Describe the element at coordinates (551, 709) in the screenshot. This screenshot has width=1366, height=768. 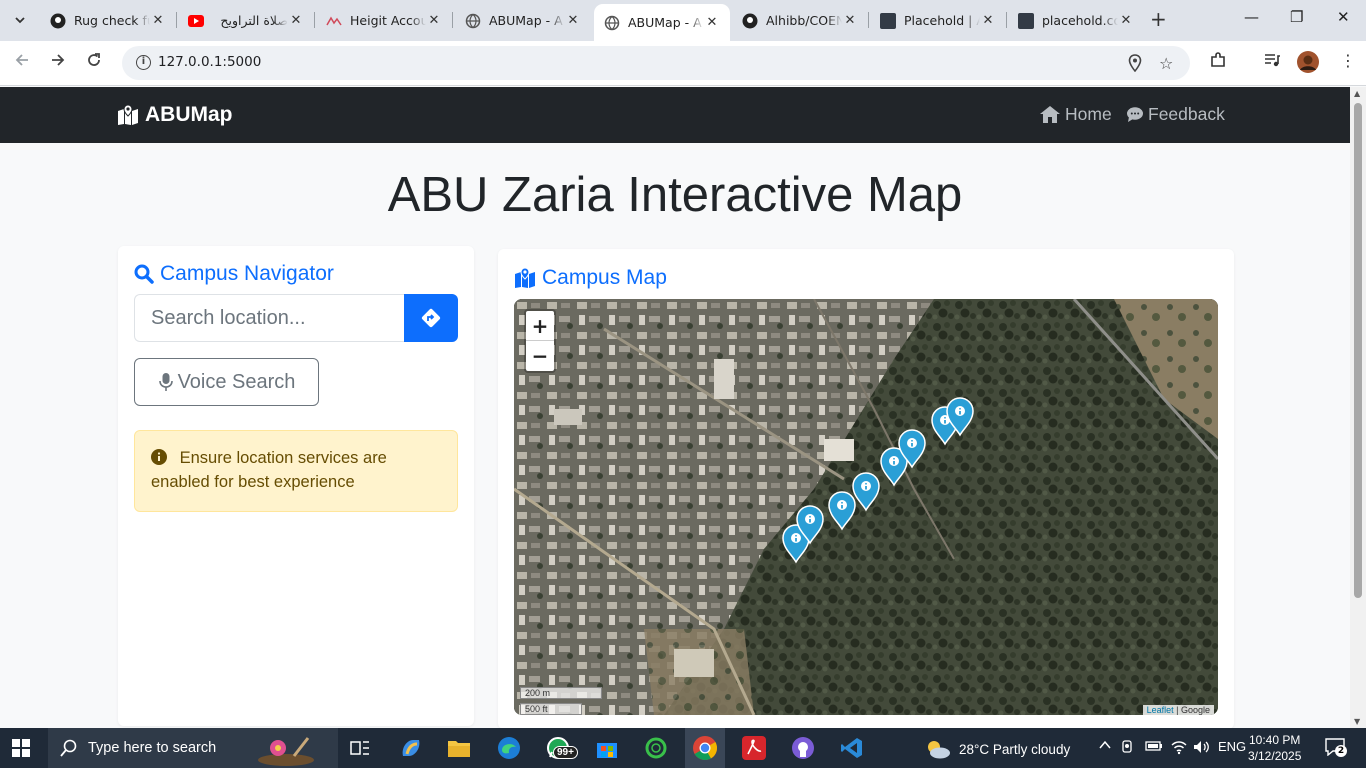
I see `scale-imperial: 500 ft` at that location.